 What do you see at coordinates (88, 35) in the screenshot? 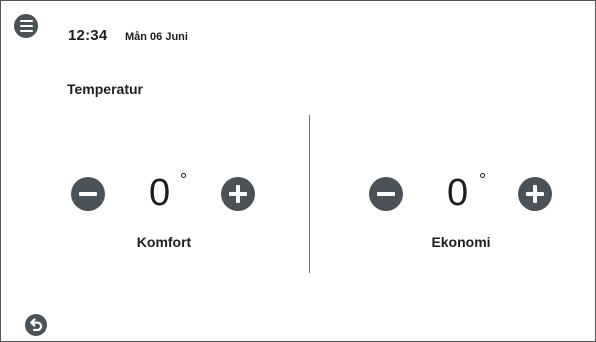
I see `clock-time: 12:34` at bounding box center [88, 35].